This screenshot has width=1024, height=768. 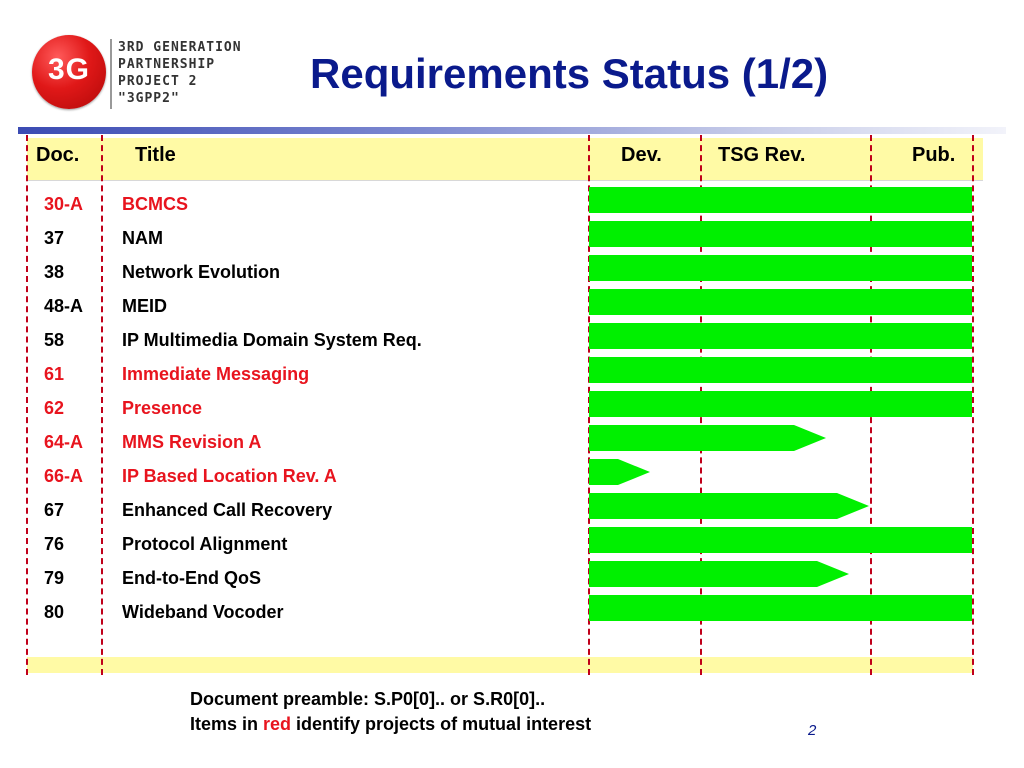 I want to click on doc-number: 76, so click(x=54, y=544).